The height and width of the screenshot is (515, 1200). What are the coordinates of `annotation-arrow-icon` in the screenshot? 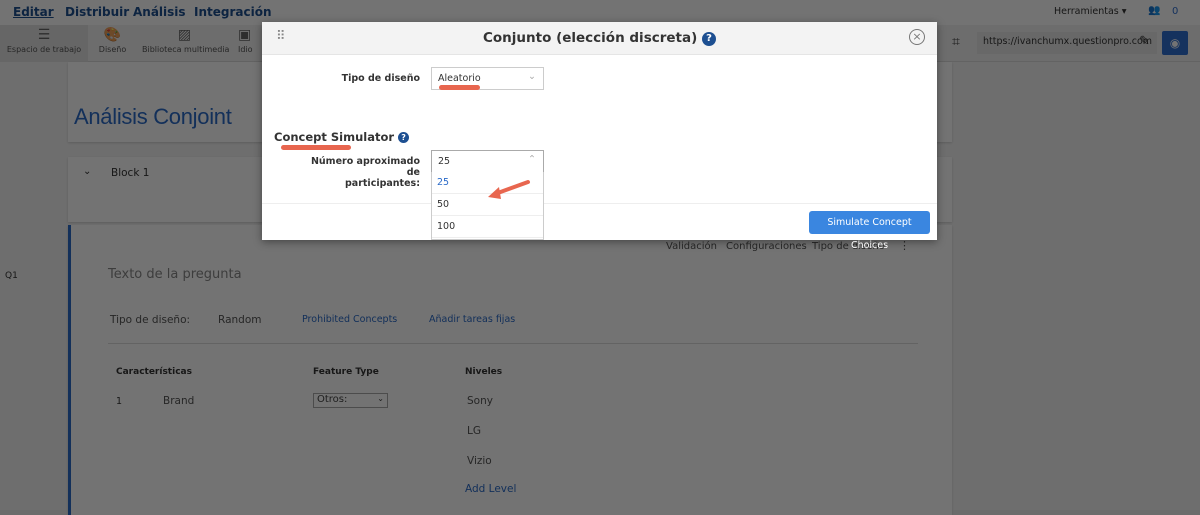 It's located at (509, 189).